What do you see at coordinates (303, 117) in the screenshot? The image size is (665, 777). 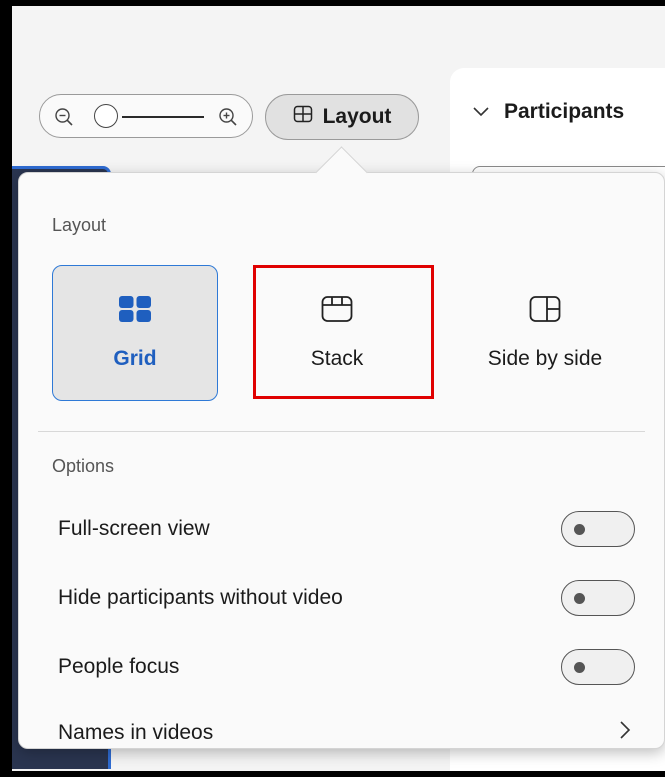 I see `grid-layout-icon` at bounding box center [303, 117].